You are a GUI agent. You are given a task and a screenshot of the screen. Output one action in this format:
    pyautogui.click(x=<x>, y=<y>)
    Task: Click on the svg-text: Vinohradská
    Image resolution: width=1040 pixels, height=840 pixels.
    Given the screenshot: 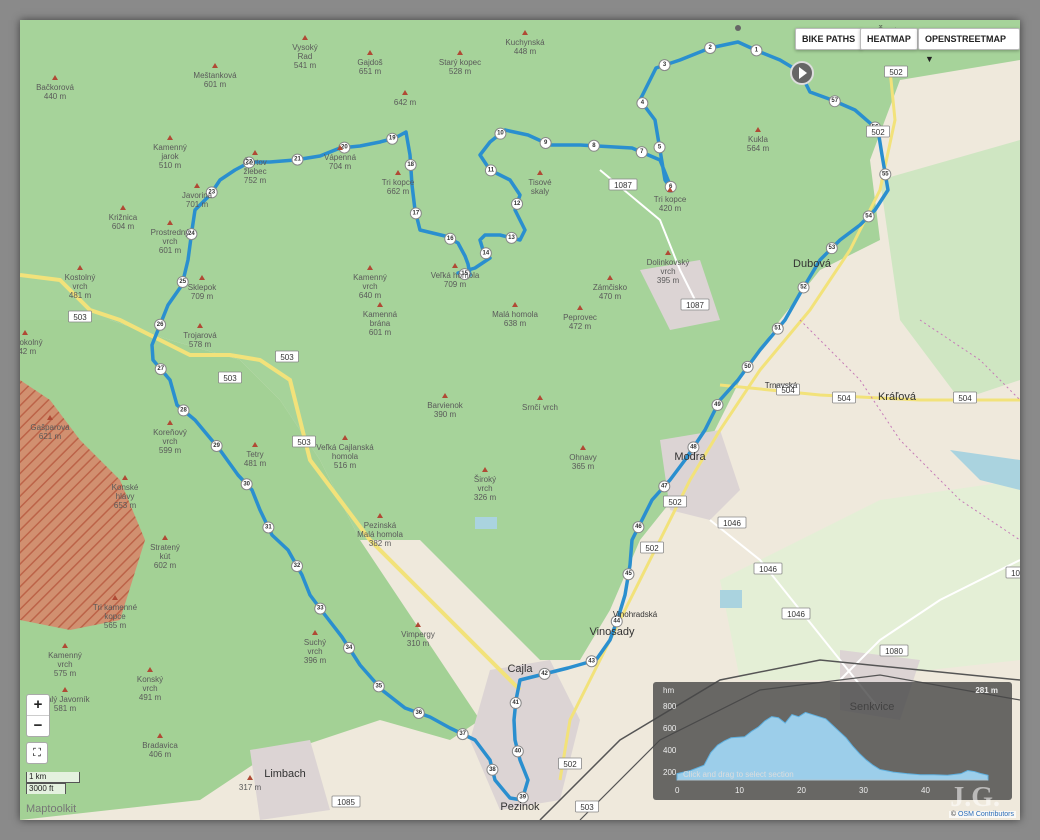 What is the action you would take?
    pyautogui.click(x=635, y=614)
    